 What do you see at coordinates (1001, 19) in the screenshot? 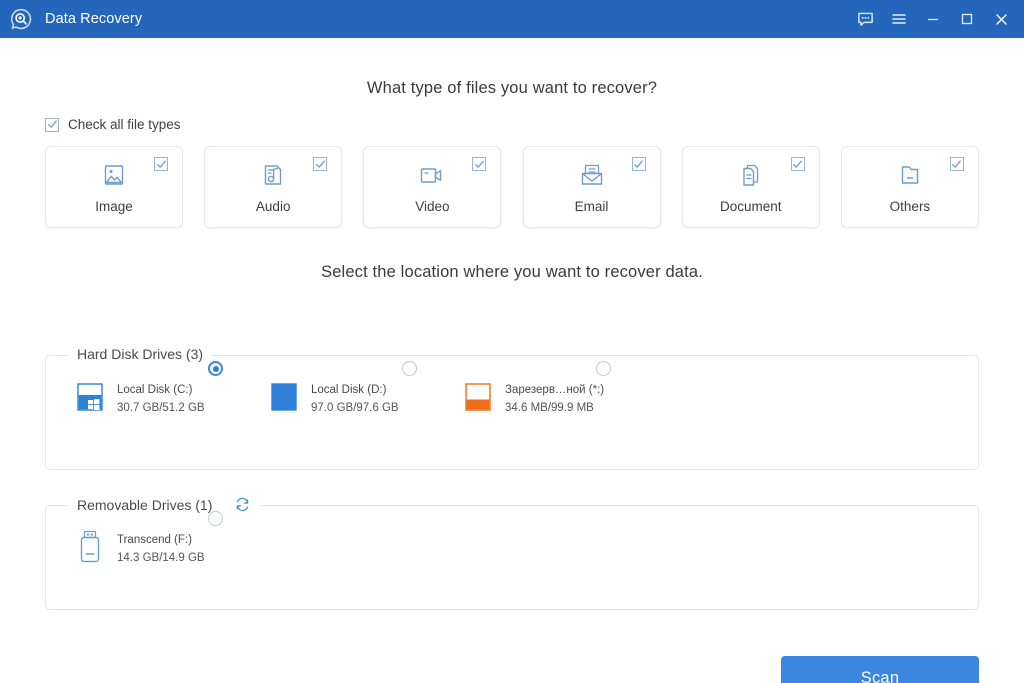
I see `close-icon` at bounding box center [1001, 19].